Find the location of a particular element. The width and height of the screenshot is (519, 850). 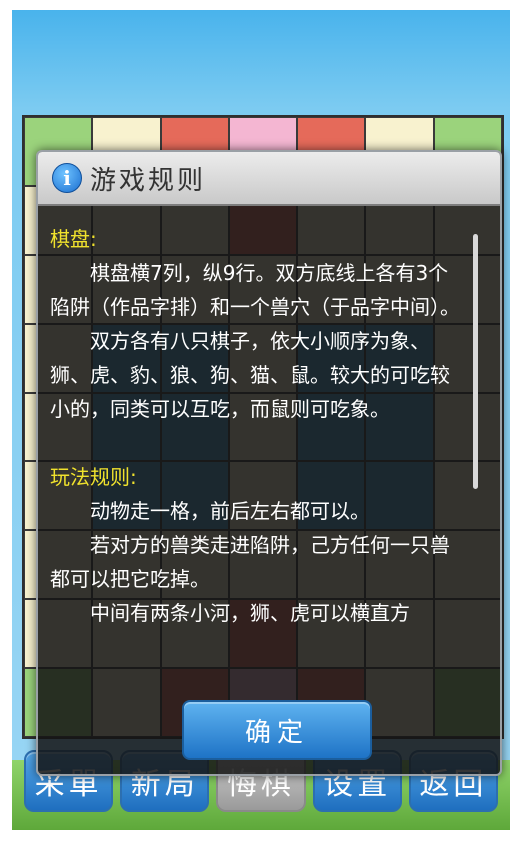

info-icon: i is located at coordinates (67, 178).